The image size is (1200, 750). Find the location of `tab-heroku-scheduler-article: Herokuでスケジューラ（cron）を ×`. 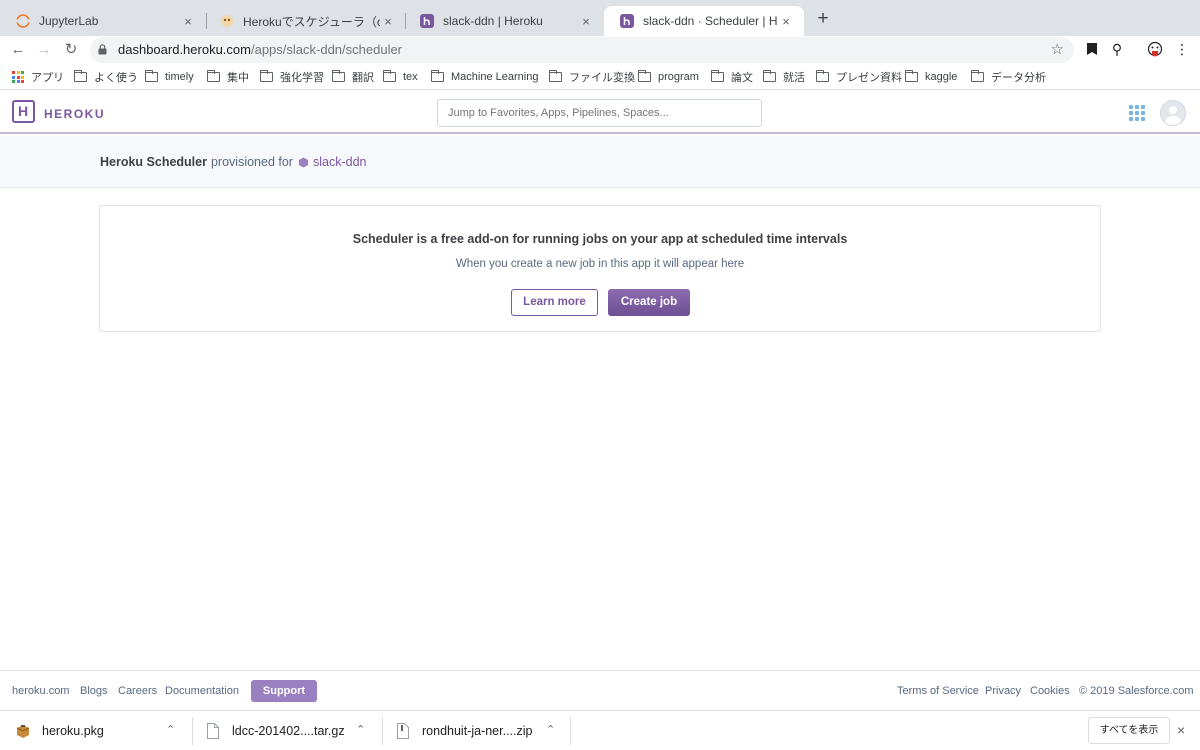

tab-heroku-scheduler-article: Herokuでスケジューラ（cron）を × is located at coordinates (305, 21).